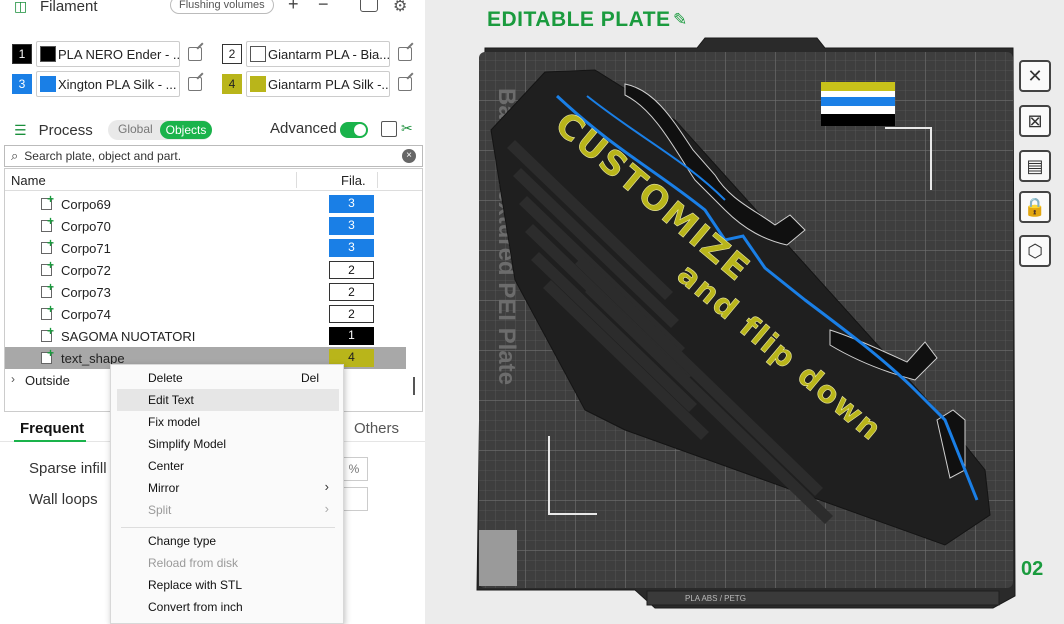 This screenshot has width=1064, height=624. What do you see at coordinates (228, 563) in the screenshot?
I see `menu-item-reload-from-disk: Reload from disk` at bounding box center [228, 563].